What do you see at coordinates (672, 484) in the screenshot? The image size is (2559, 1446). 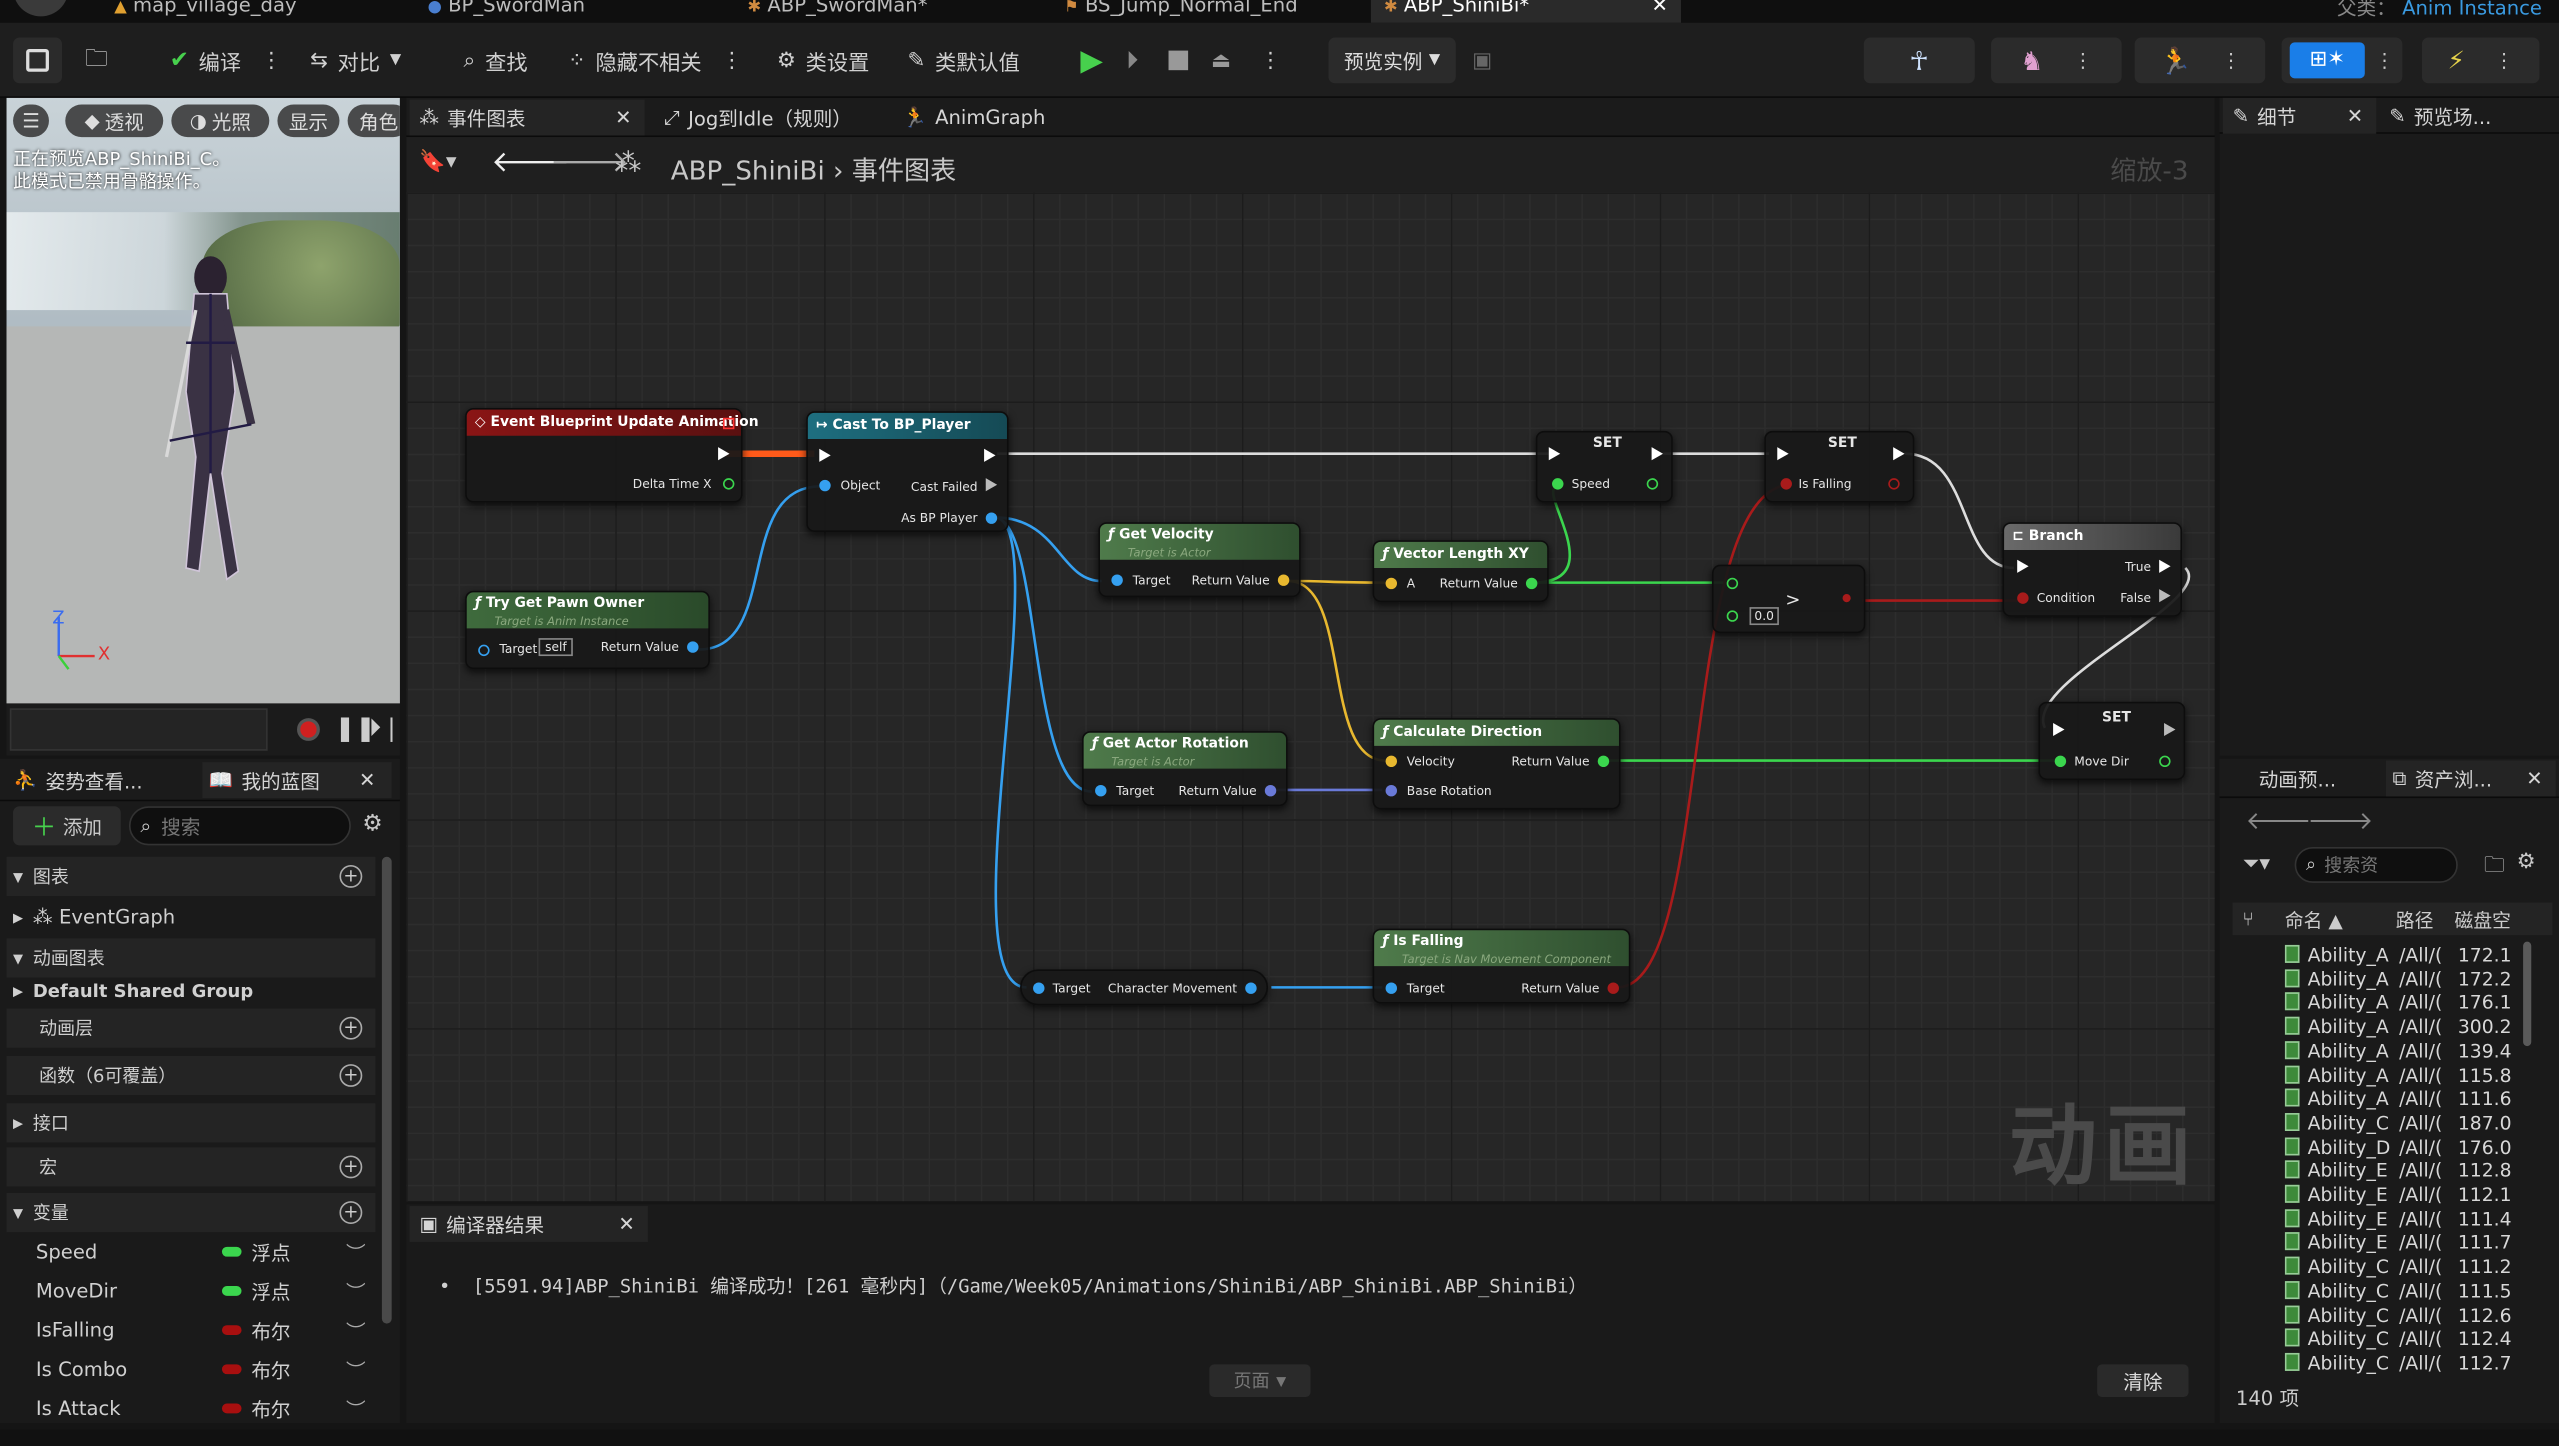 I see `delta-time-pin: Delta Time X` at bounding box center [672, 484].